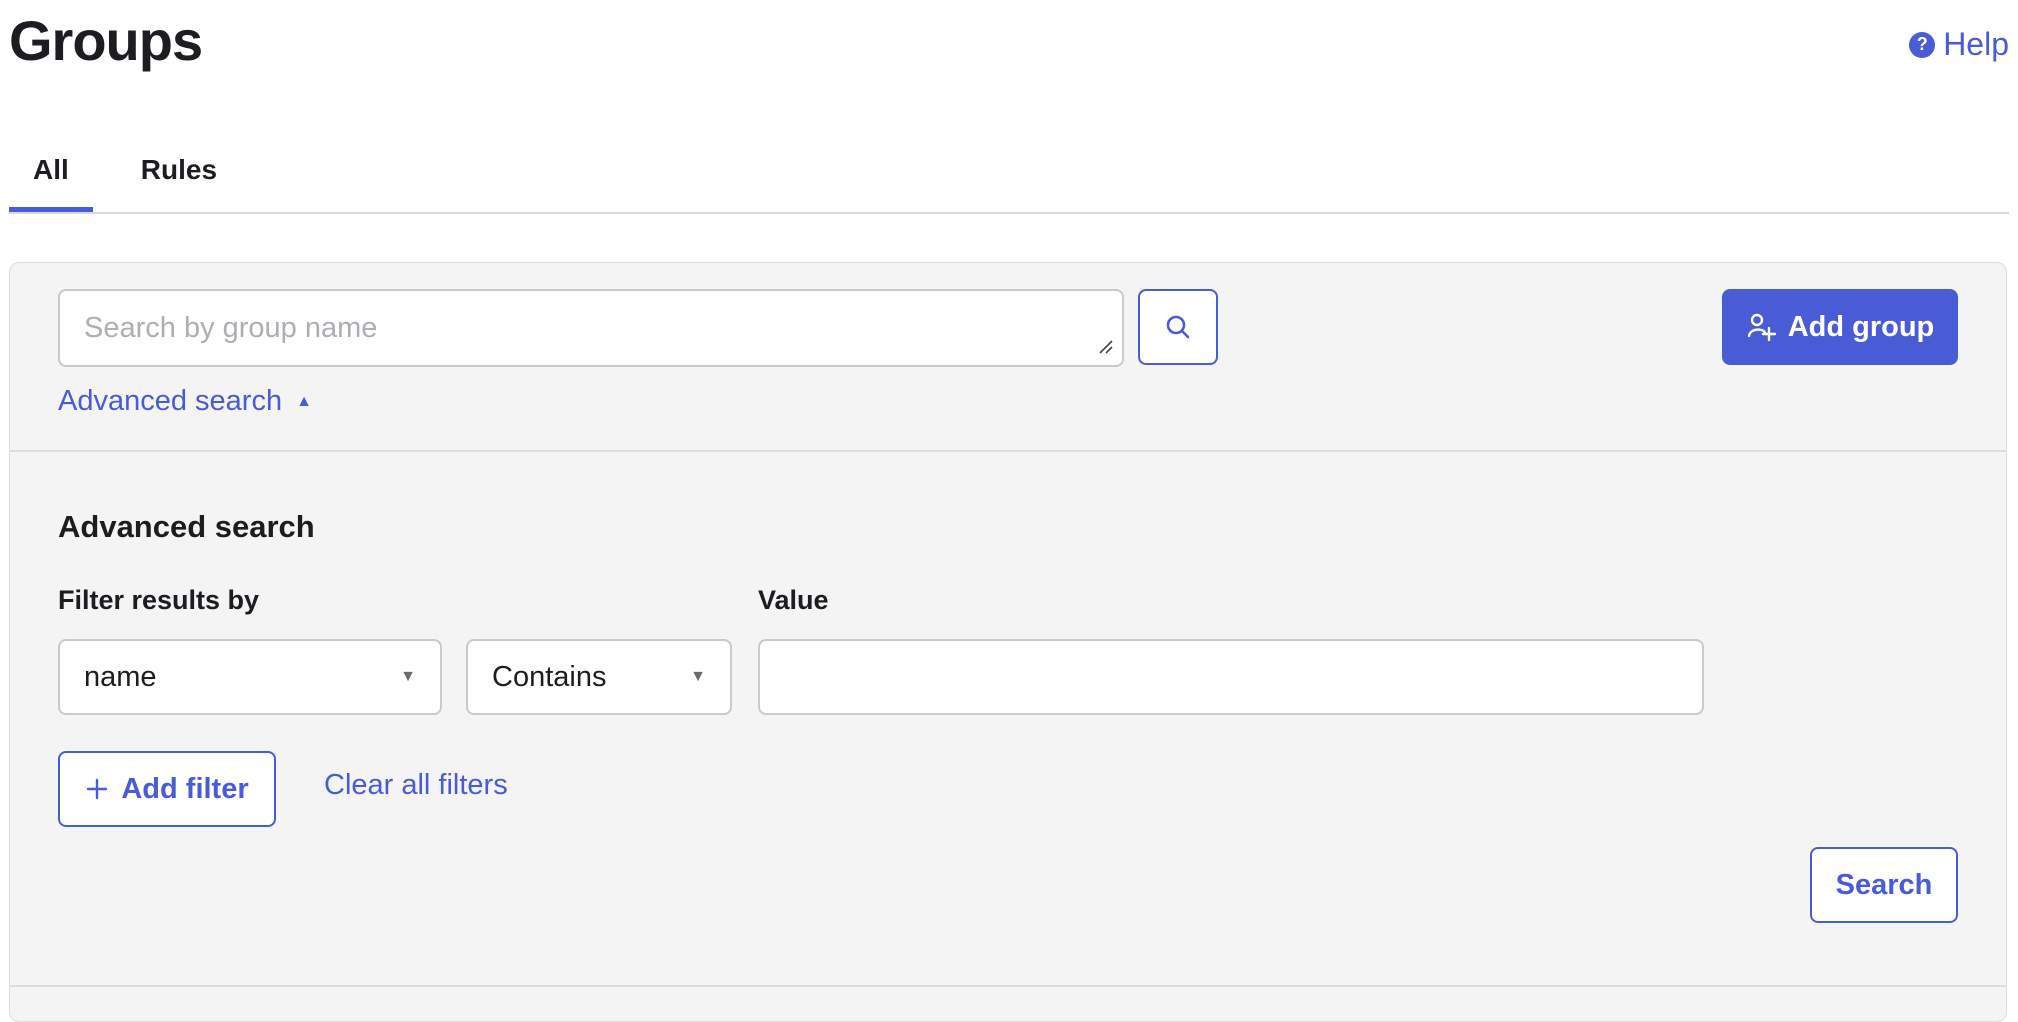  I want to click on caret-up-icon: ▲, so click(304, 401).